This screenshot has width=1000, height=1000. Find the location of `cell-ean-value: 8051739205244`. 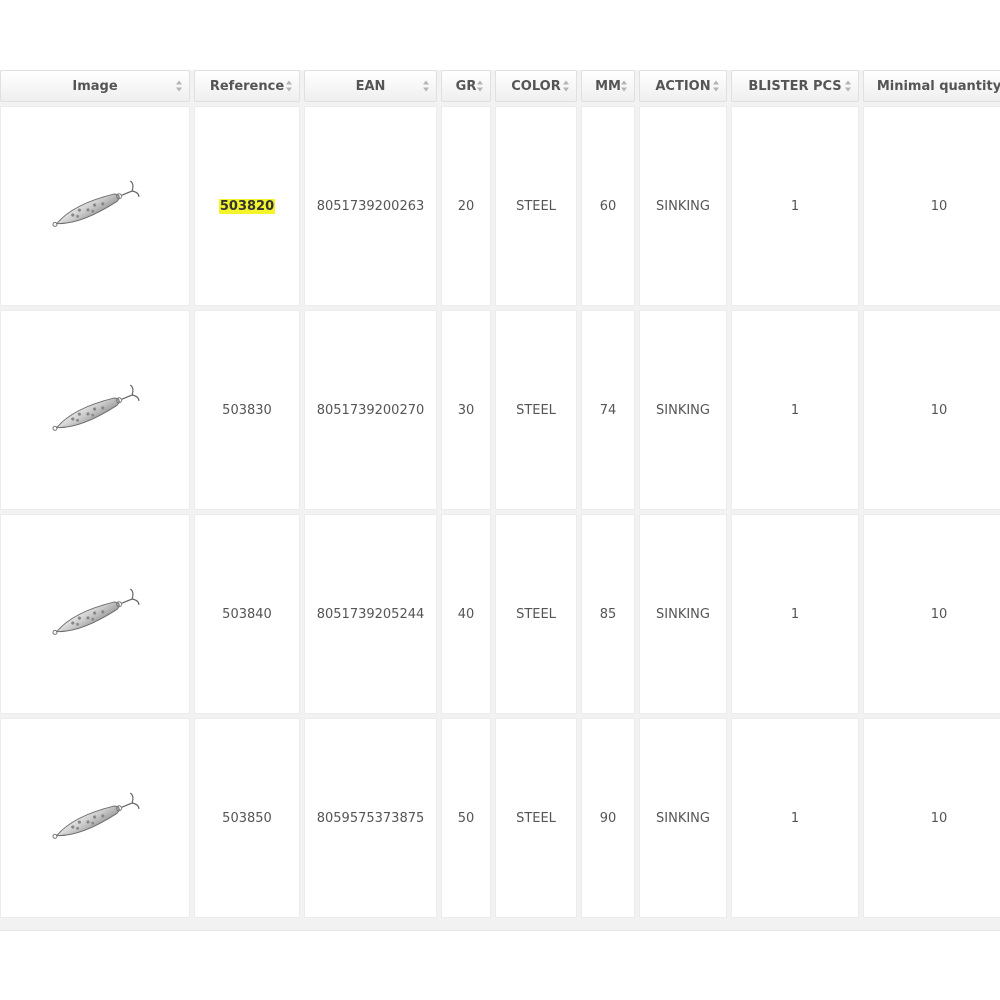

cell-ean-value: 8051739205244 is located at coordinates (370, 614).